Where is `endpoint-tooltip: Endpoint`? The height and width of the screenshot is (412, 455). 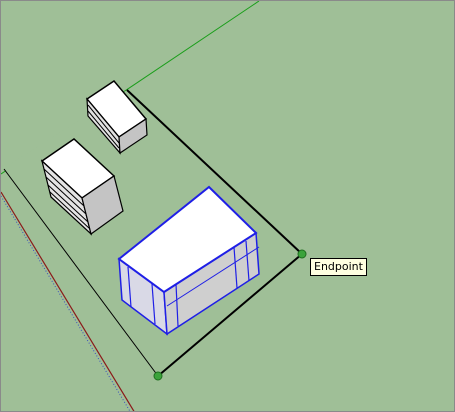 endpoint-tooltip: Endpoint is located at coordinates (338, 267).